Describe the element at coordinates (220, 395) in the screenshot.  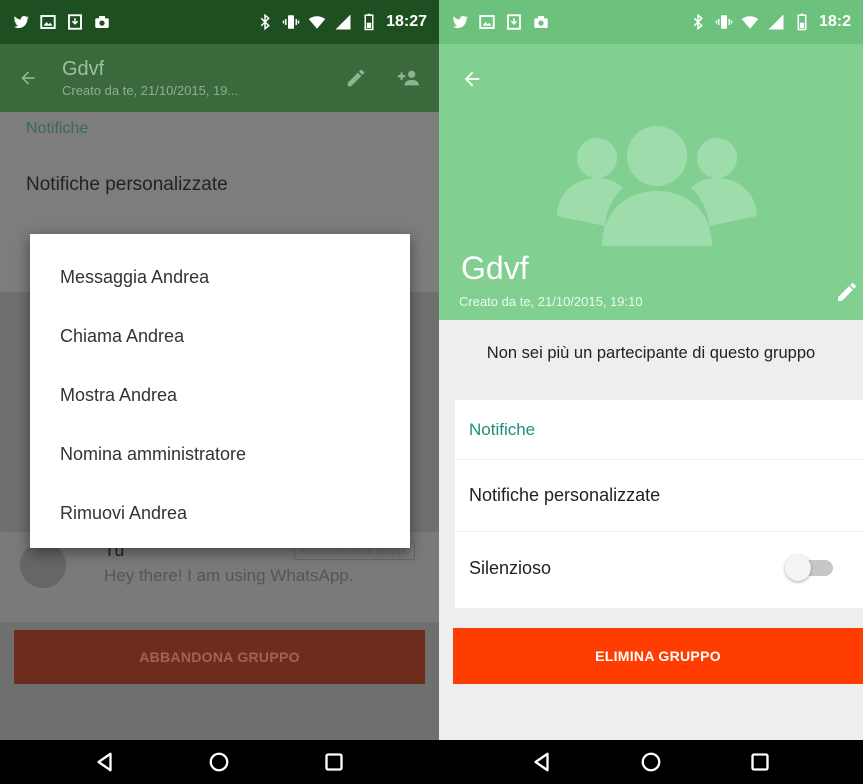
I see `dialog-item-view: Mostra Andrea` at that location.